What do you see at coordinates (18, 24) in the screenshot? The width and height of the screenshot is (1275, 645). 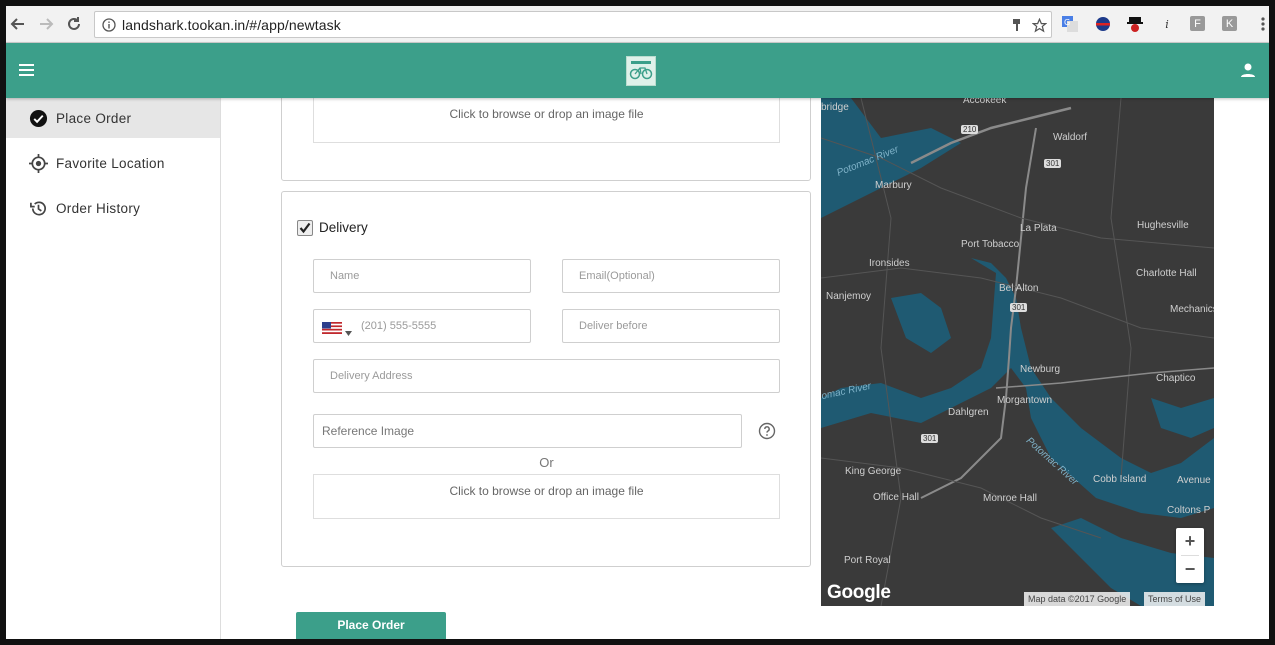 I see `back-icon` at bounding box center [18, 24].